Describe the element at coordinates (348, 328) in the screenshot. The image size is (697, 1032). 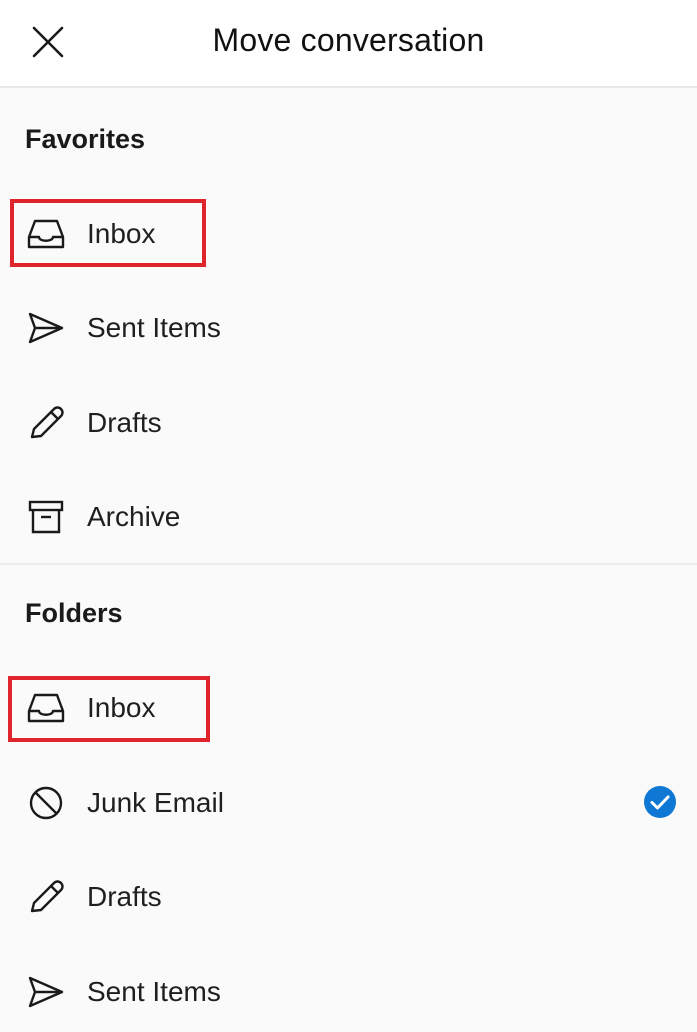
I see `favorites-item-sent-items: Sent Items` at that location.